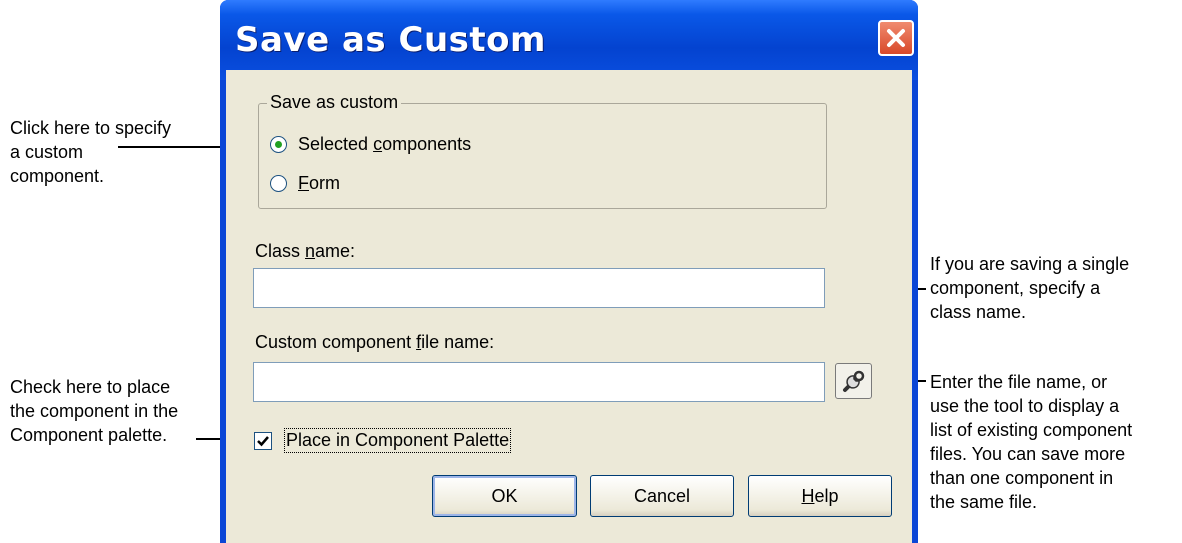 This screenshot has width=1182, height=543. What do you see at coordinates (539, 288) in the screenshot?
I see `class-name-input` at bounding box center [539, 288].